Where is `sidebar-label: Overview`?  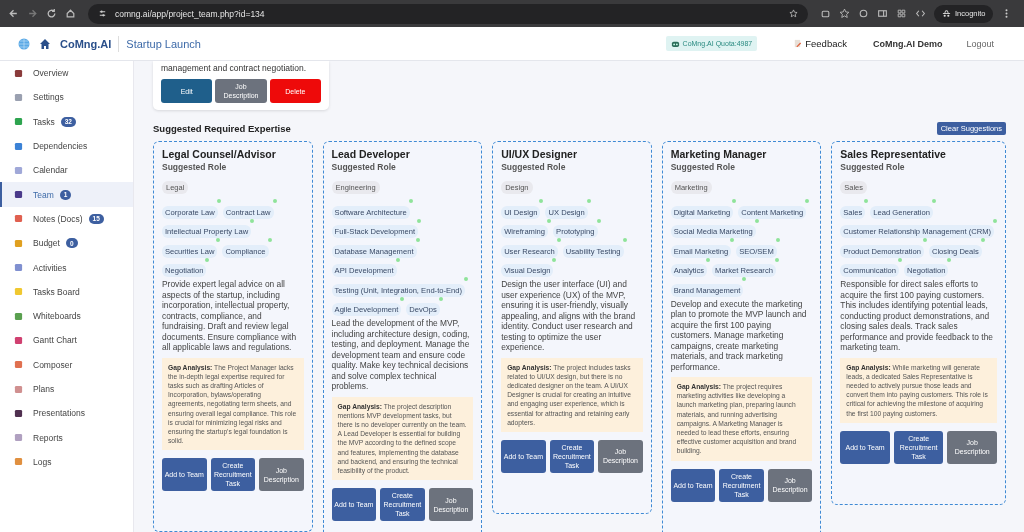 sidebar-label: Overview is located at coordinates (51, 73).